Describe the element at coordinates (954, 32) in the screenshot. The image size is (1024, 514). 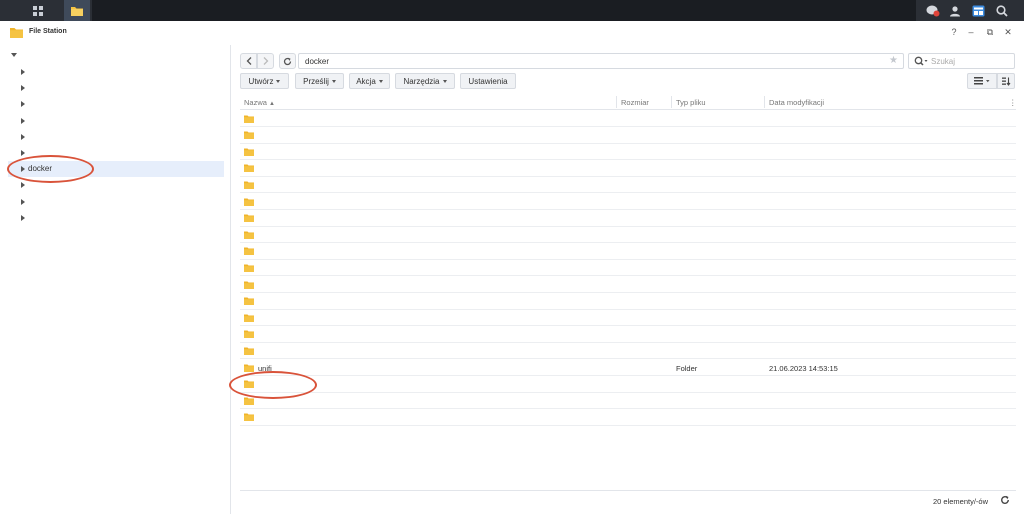
I see `help-button: ?` at that location.